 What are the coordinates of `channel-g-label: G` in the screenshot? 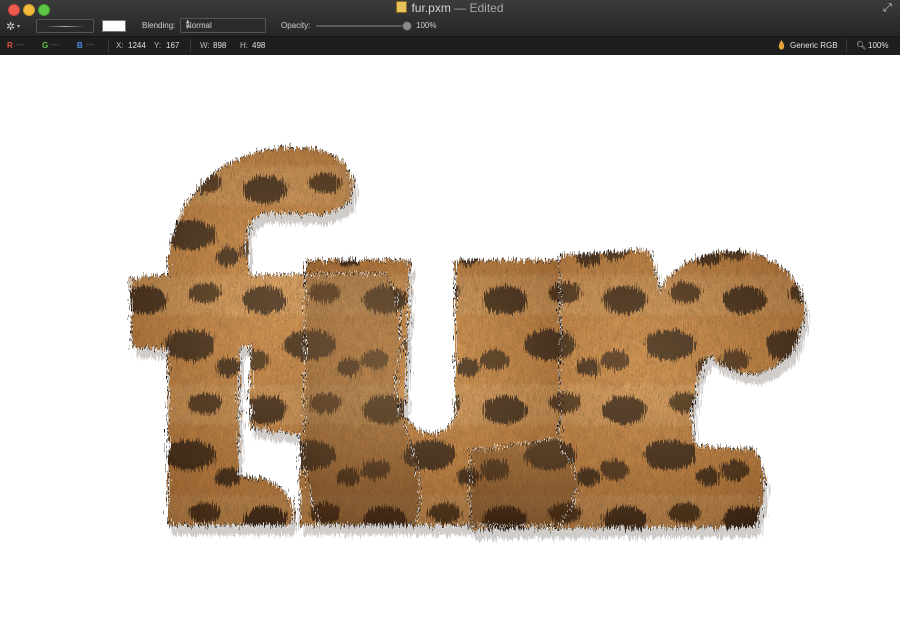 It's located at (45, 45).